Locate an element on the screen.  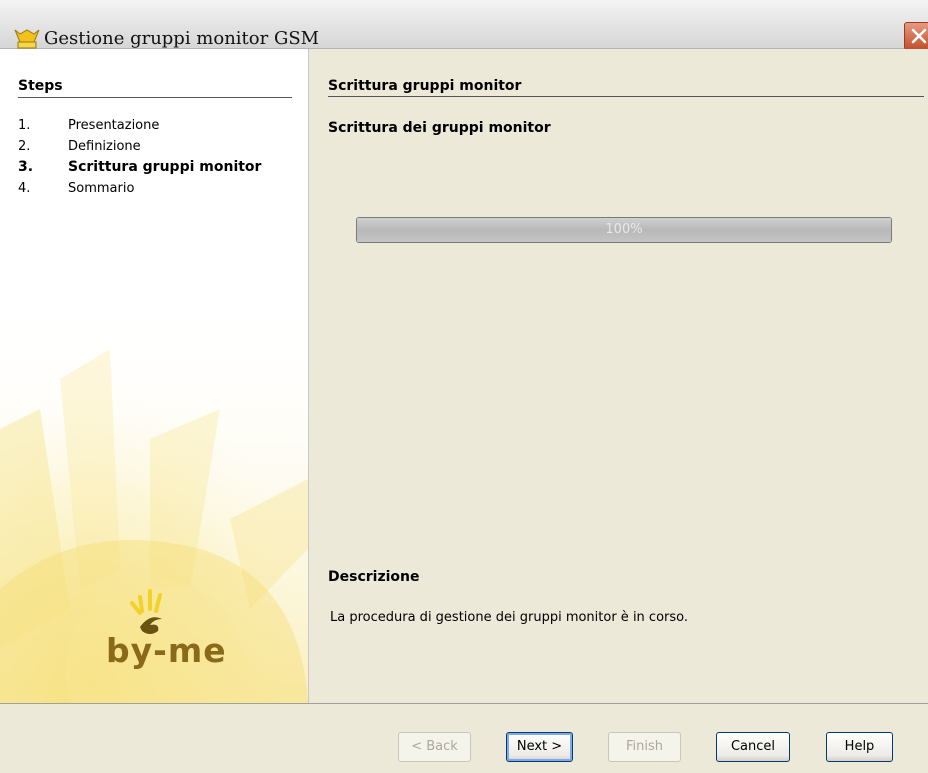
window-title: Gestione gruppi monitor GSM is located at coordinates (182, 38).